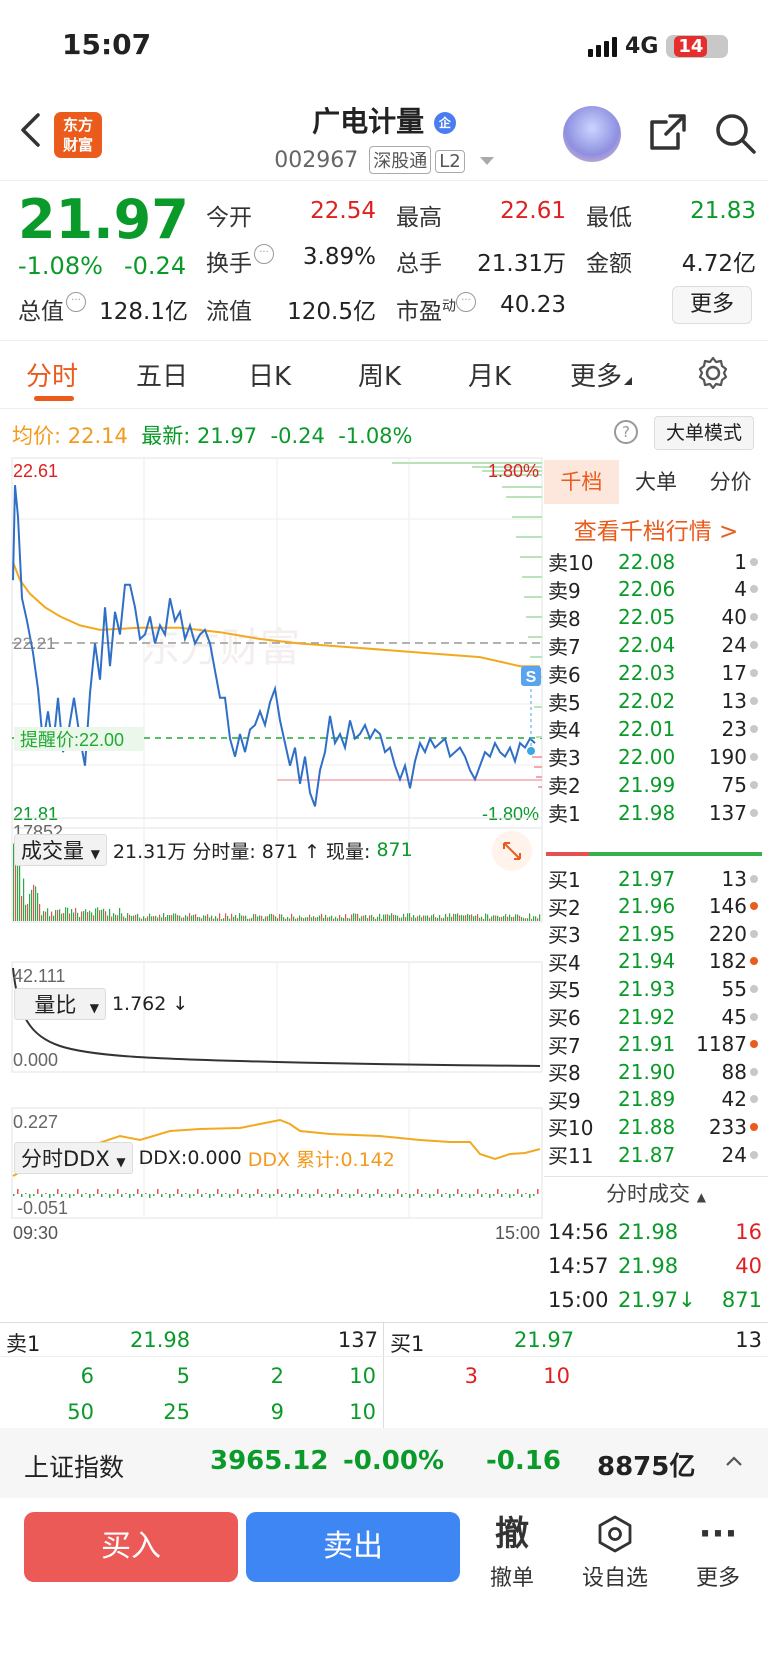 This screenshot has width=768, height=1663. Describe the element at coordinates (73, 1158) in the screenshot. I see `ddx-indicator-dropdown: 分时DDX ▼` at that location.